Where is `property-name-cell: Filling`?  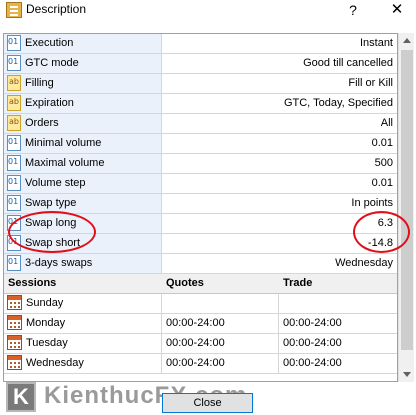
property-name-cell: Filling is located at coordinates (83, 83).